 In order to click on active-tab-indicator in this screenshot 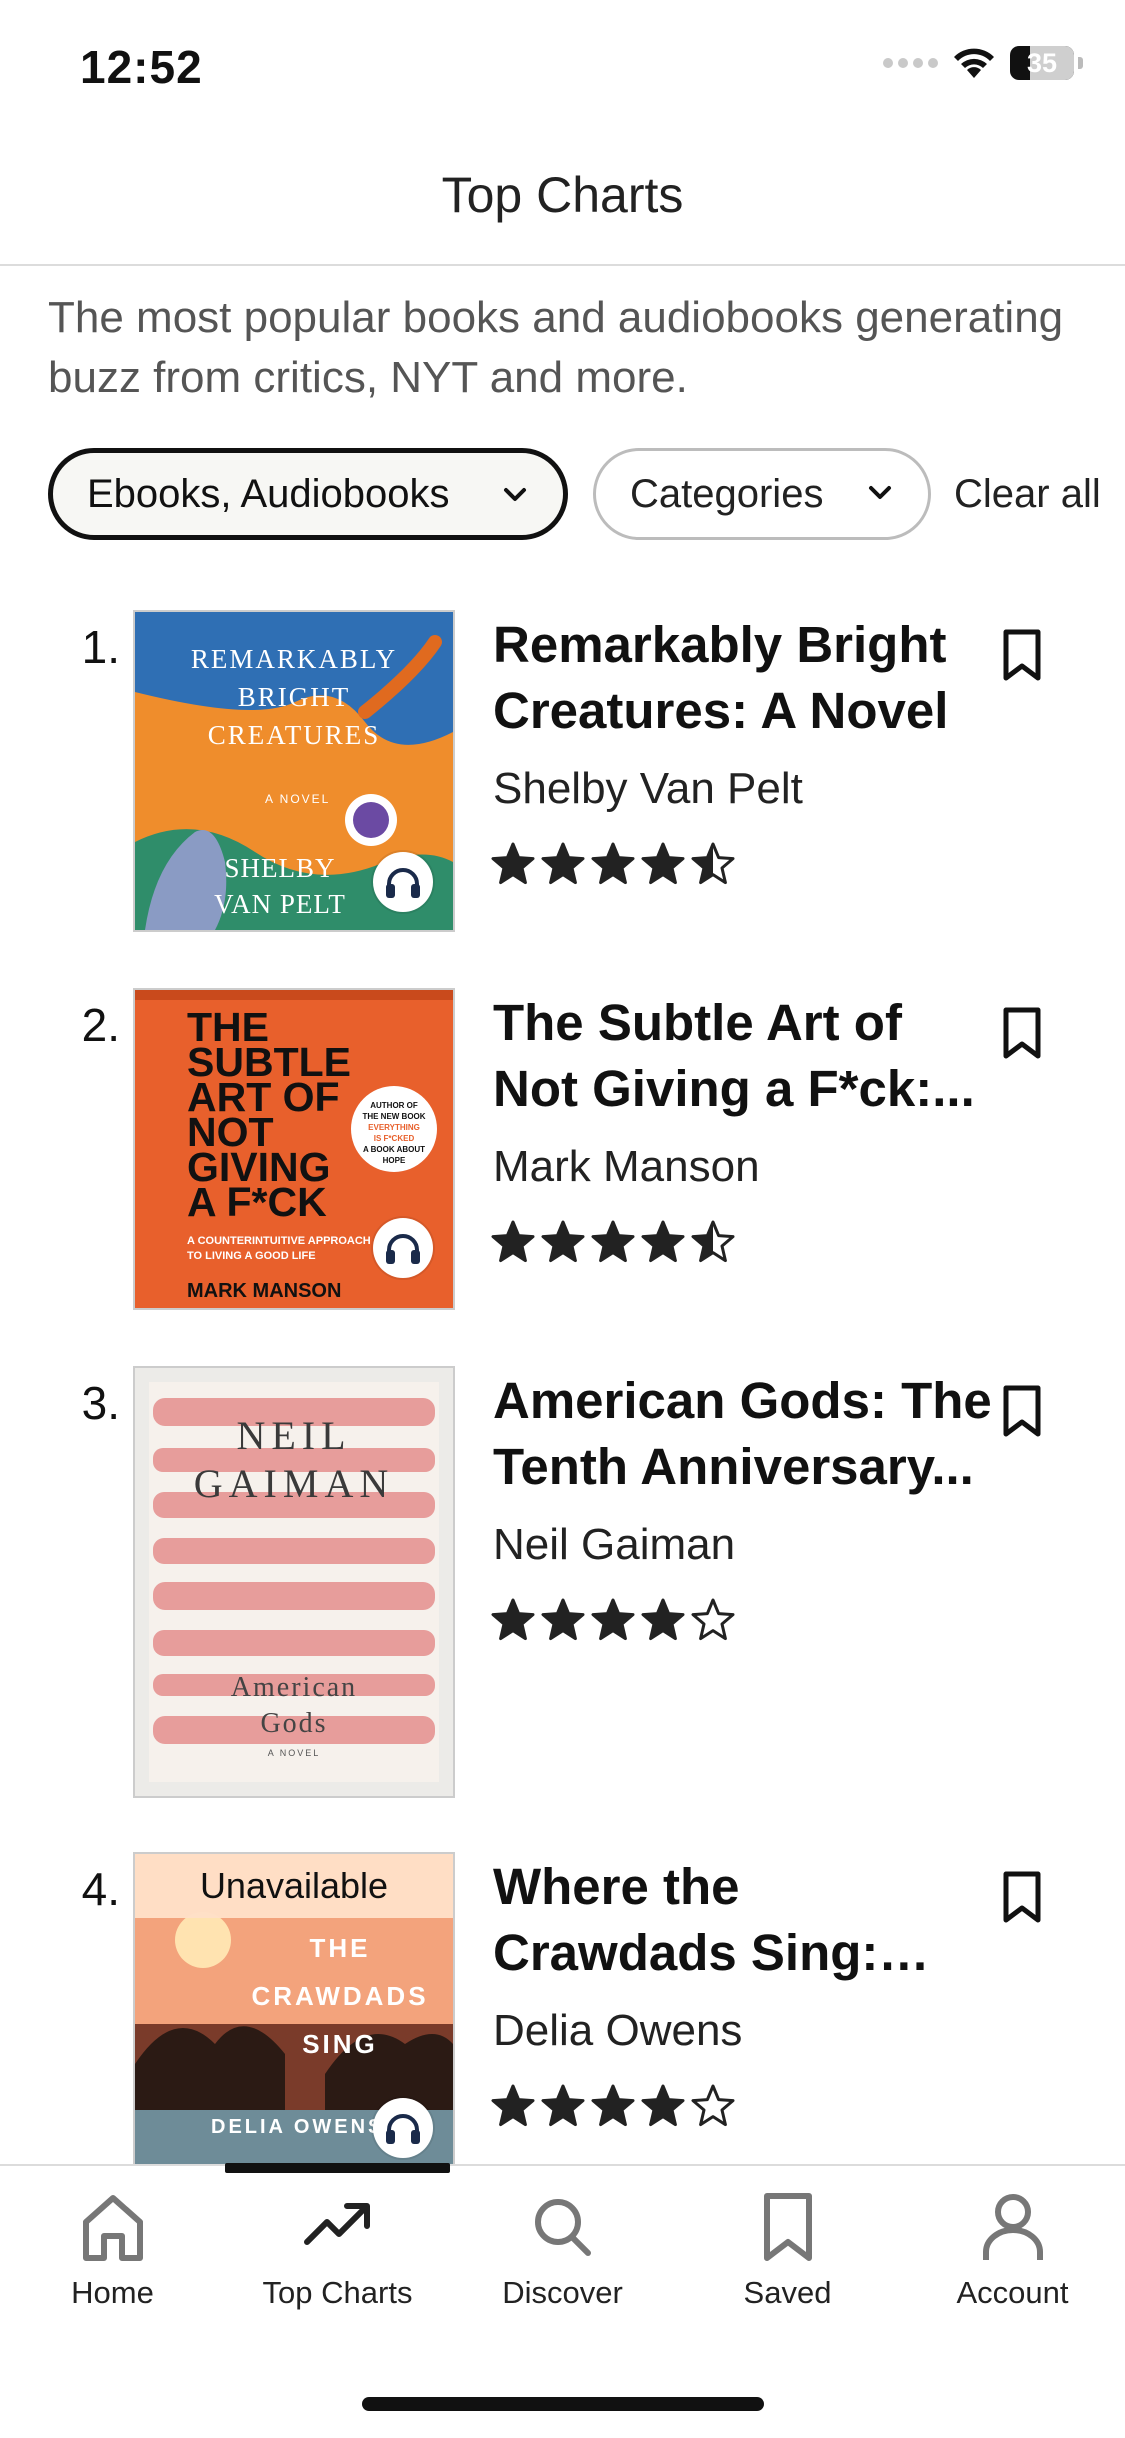, I will do `click(337, 2168)`.